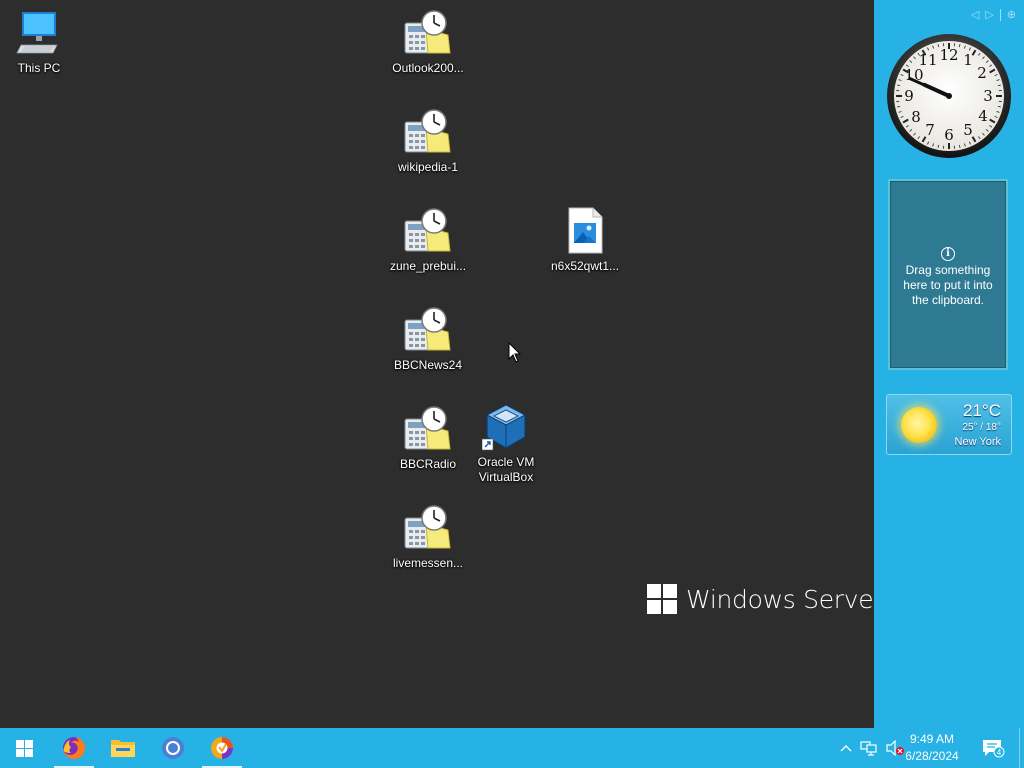 The width and height of the screenshot is (1024, 768). I want to click on taskbar-time: 9:49 AM, so click(932, 739).